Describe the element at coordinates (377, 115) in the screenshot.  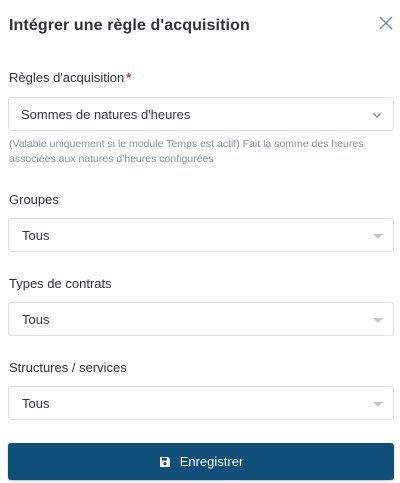
I see `chevron-down-icon` at that location.